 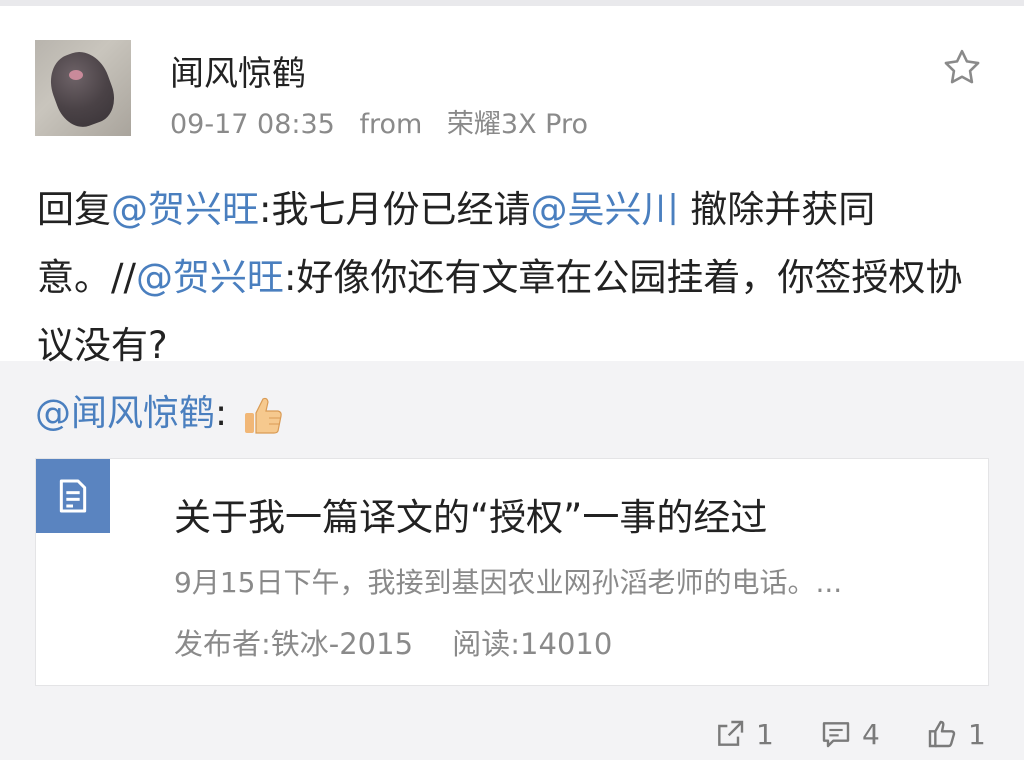 I want to click on document-icon, so click(x=73, y=496).